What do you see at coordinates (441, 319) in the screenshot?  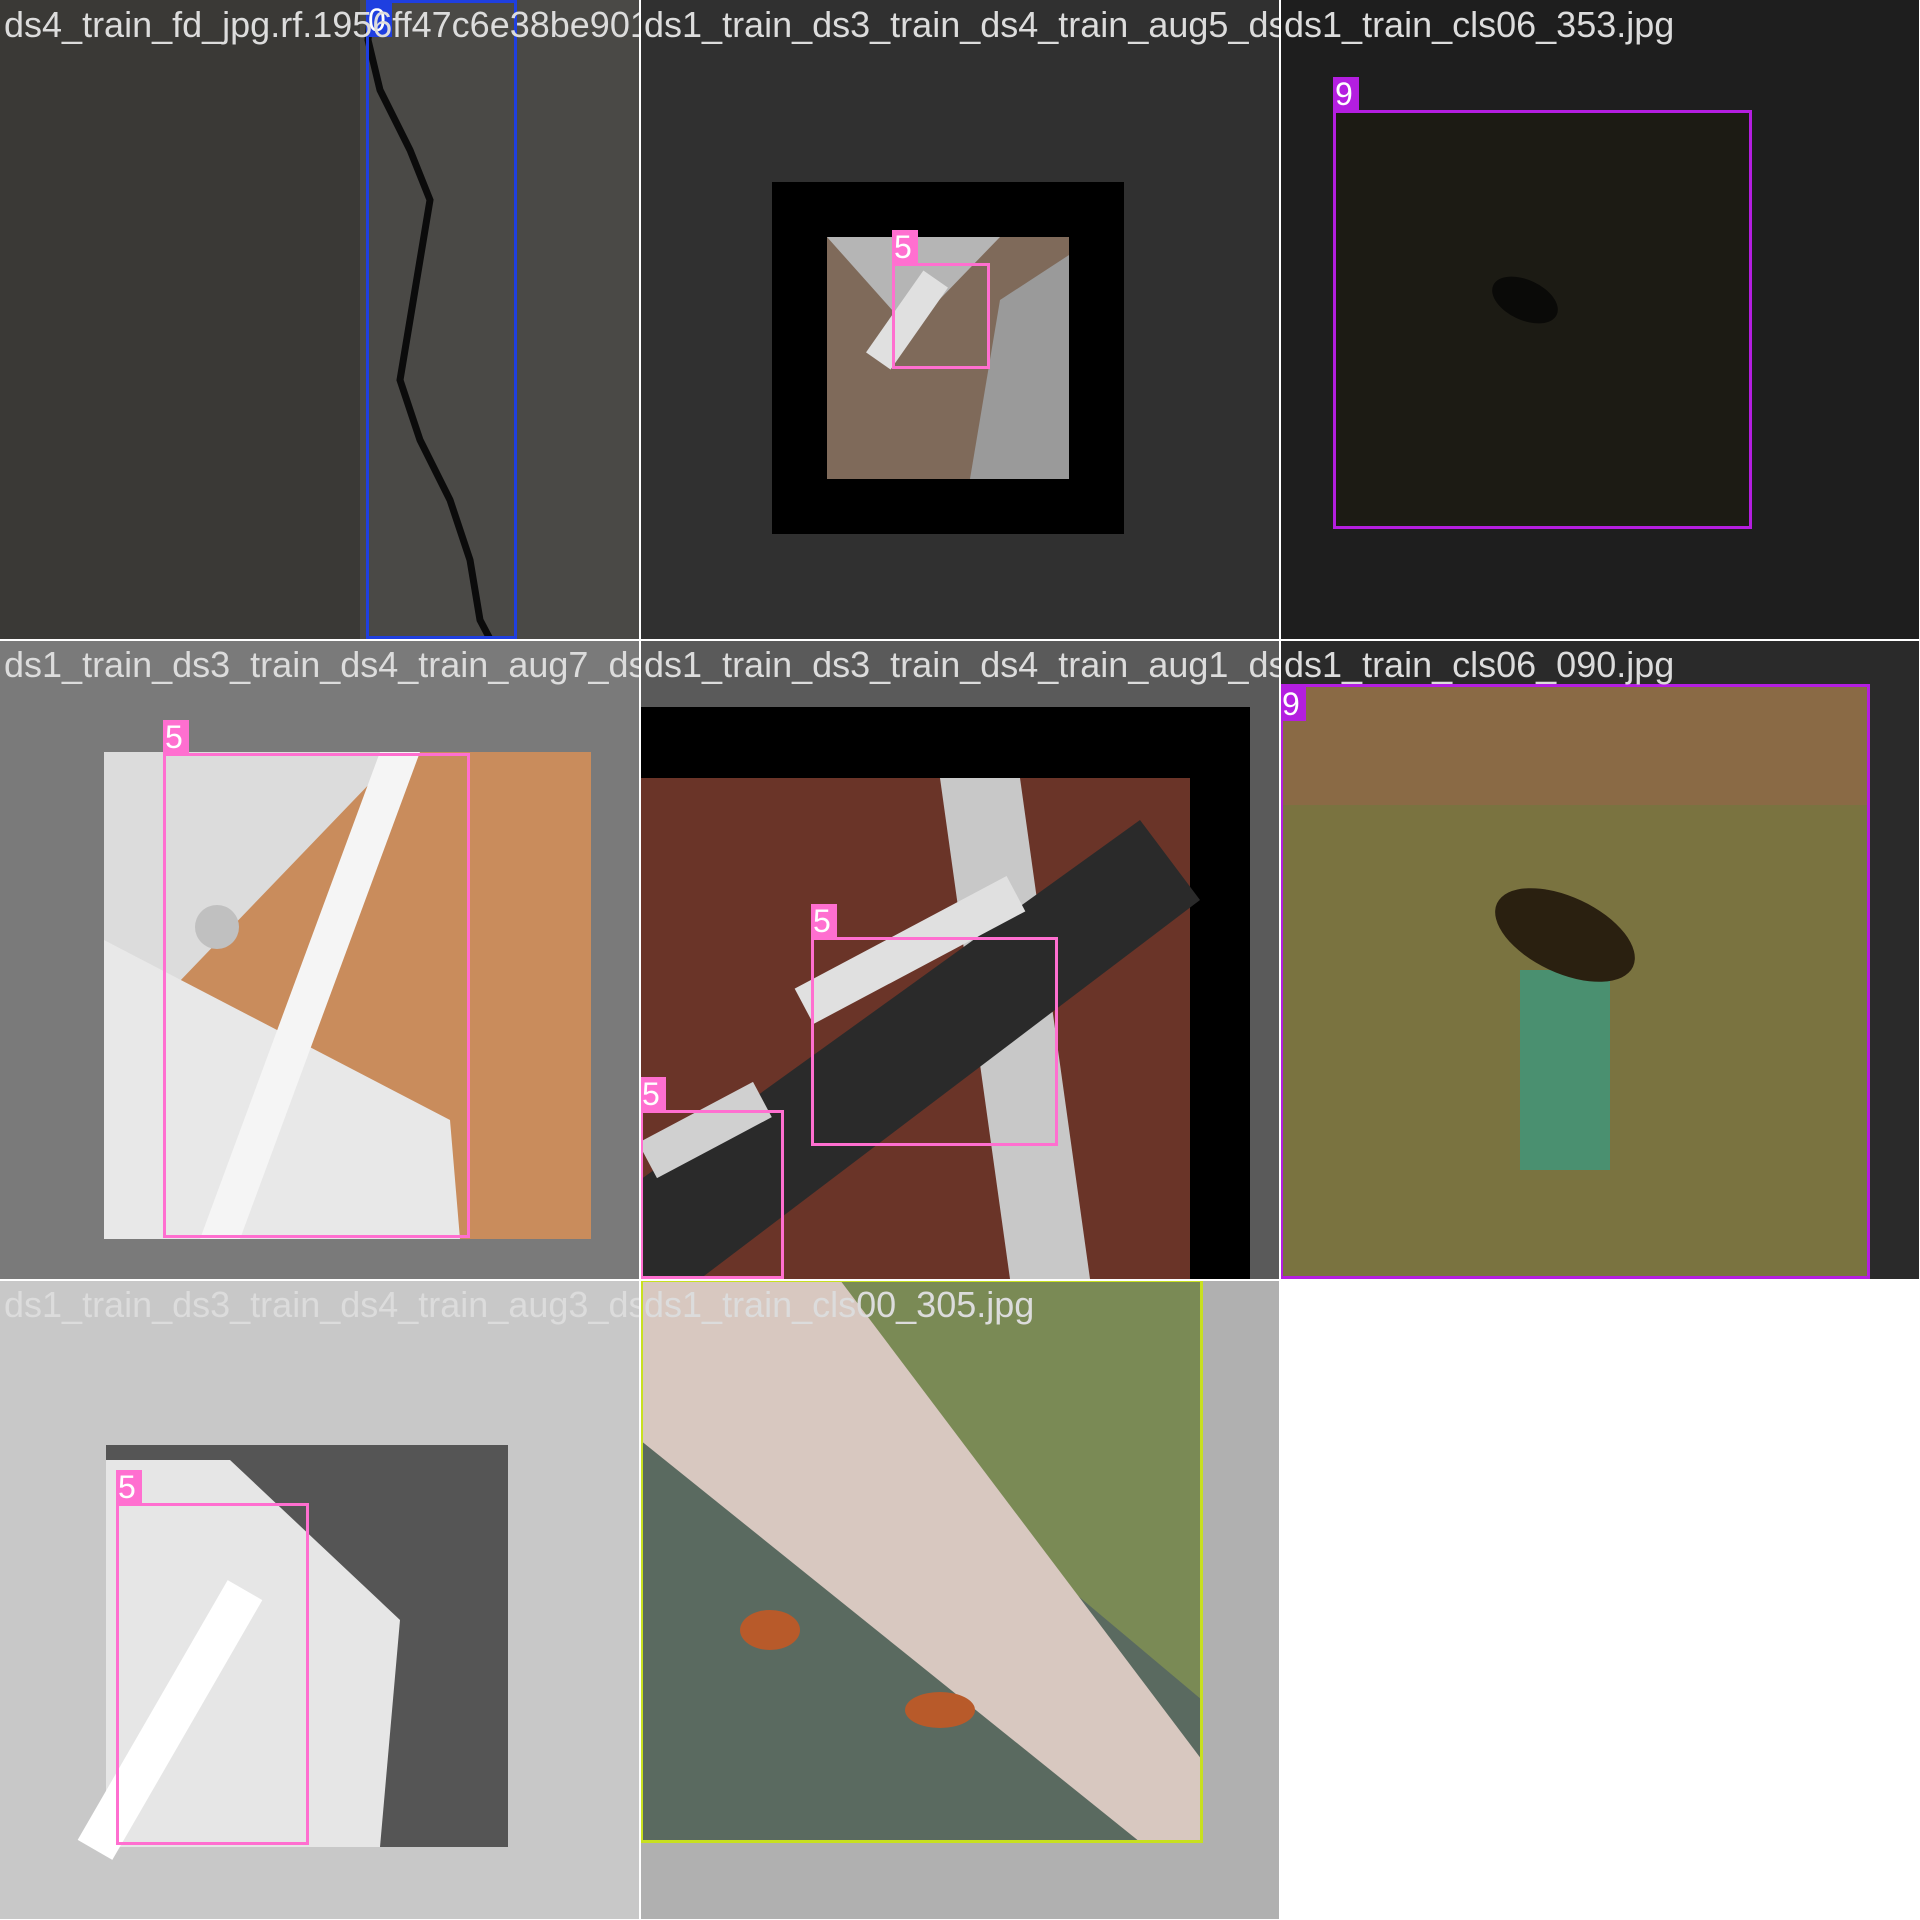 I see `bounding-box: 0` at bounding box center [441, 319].